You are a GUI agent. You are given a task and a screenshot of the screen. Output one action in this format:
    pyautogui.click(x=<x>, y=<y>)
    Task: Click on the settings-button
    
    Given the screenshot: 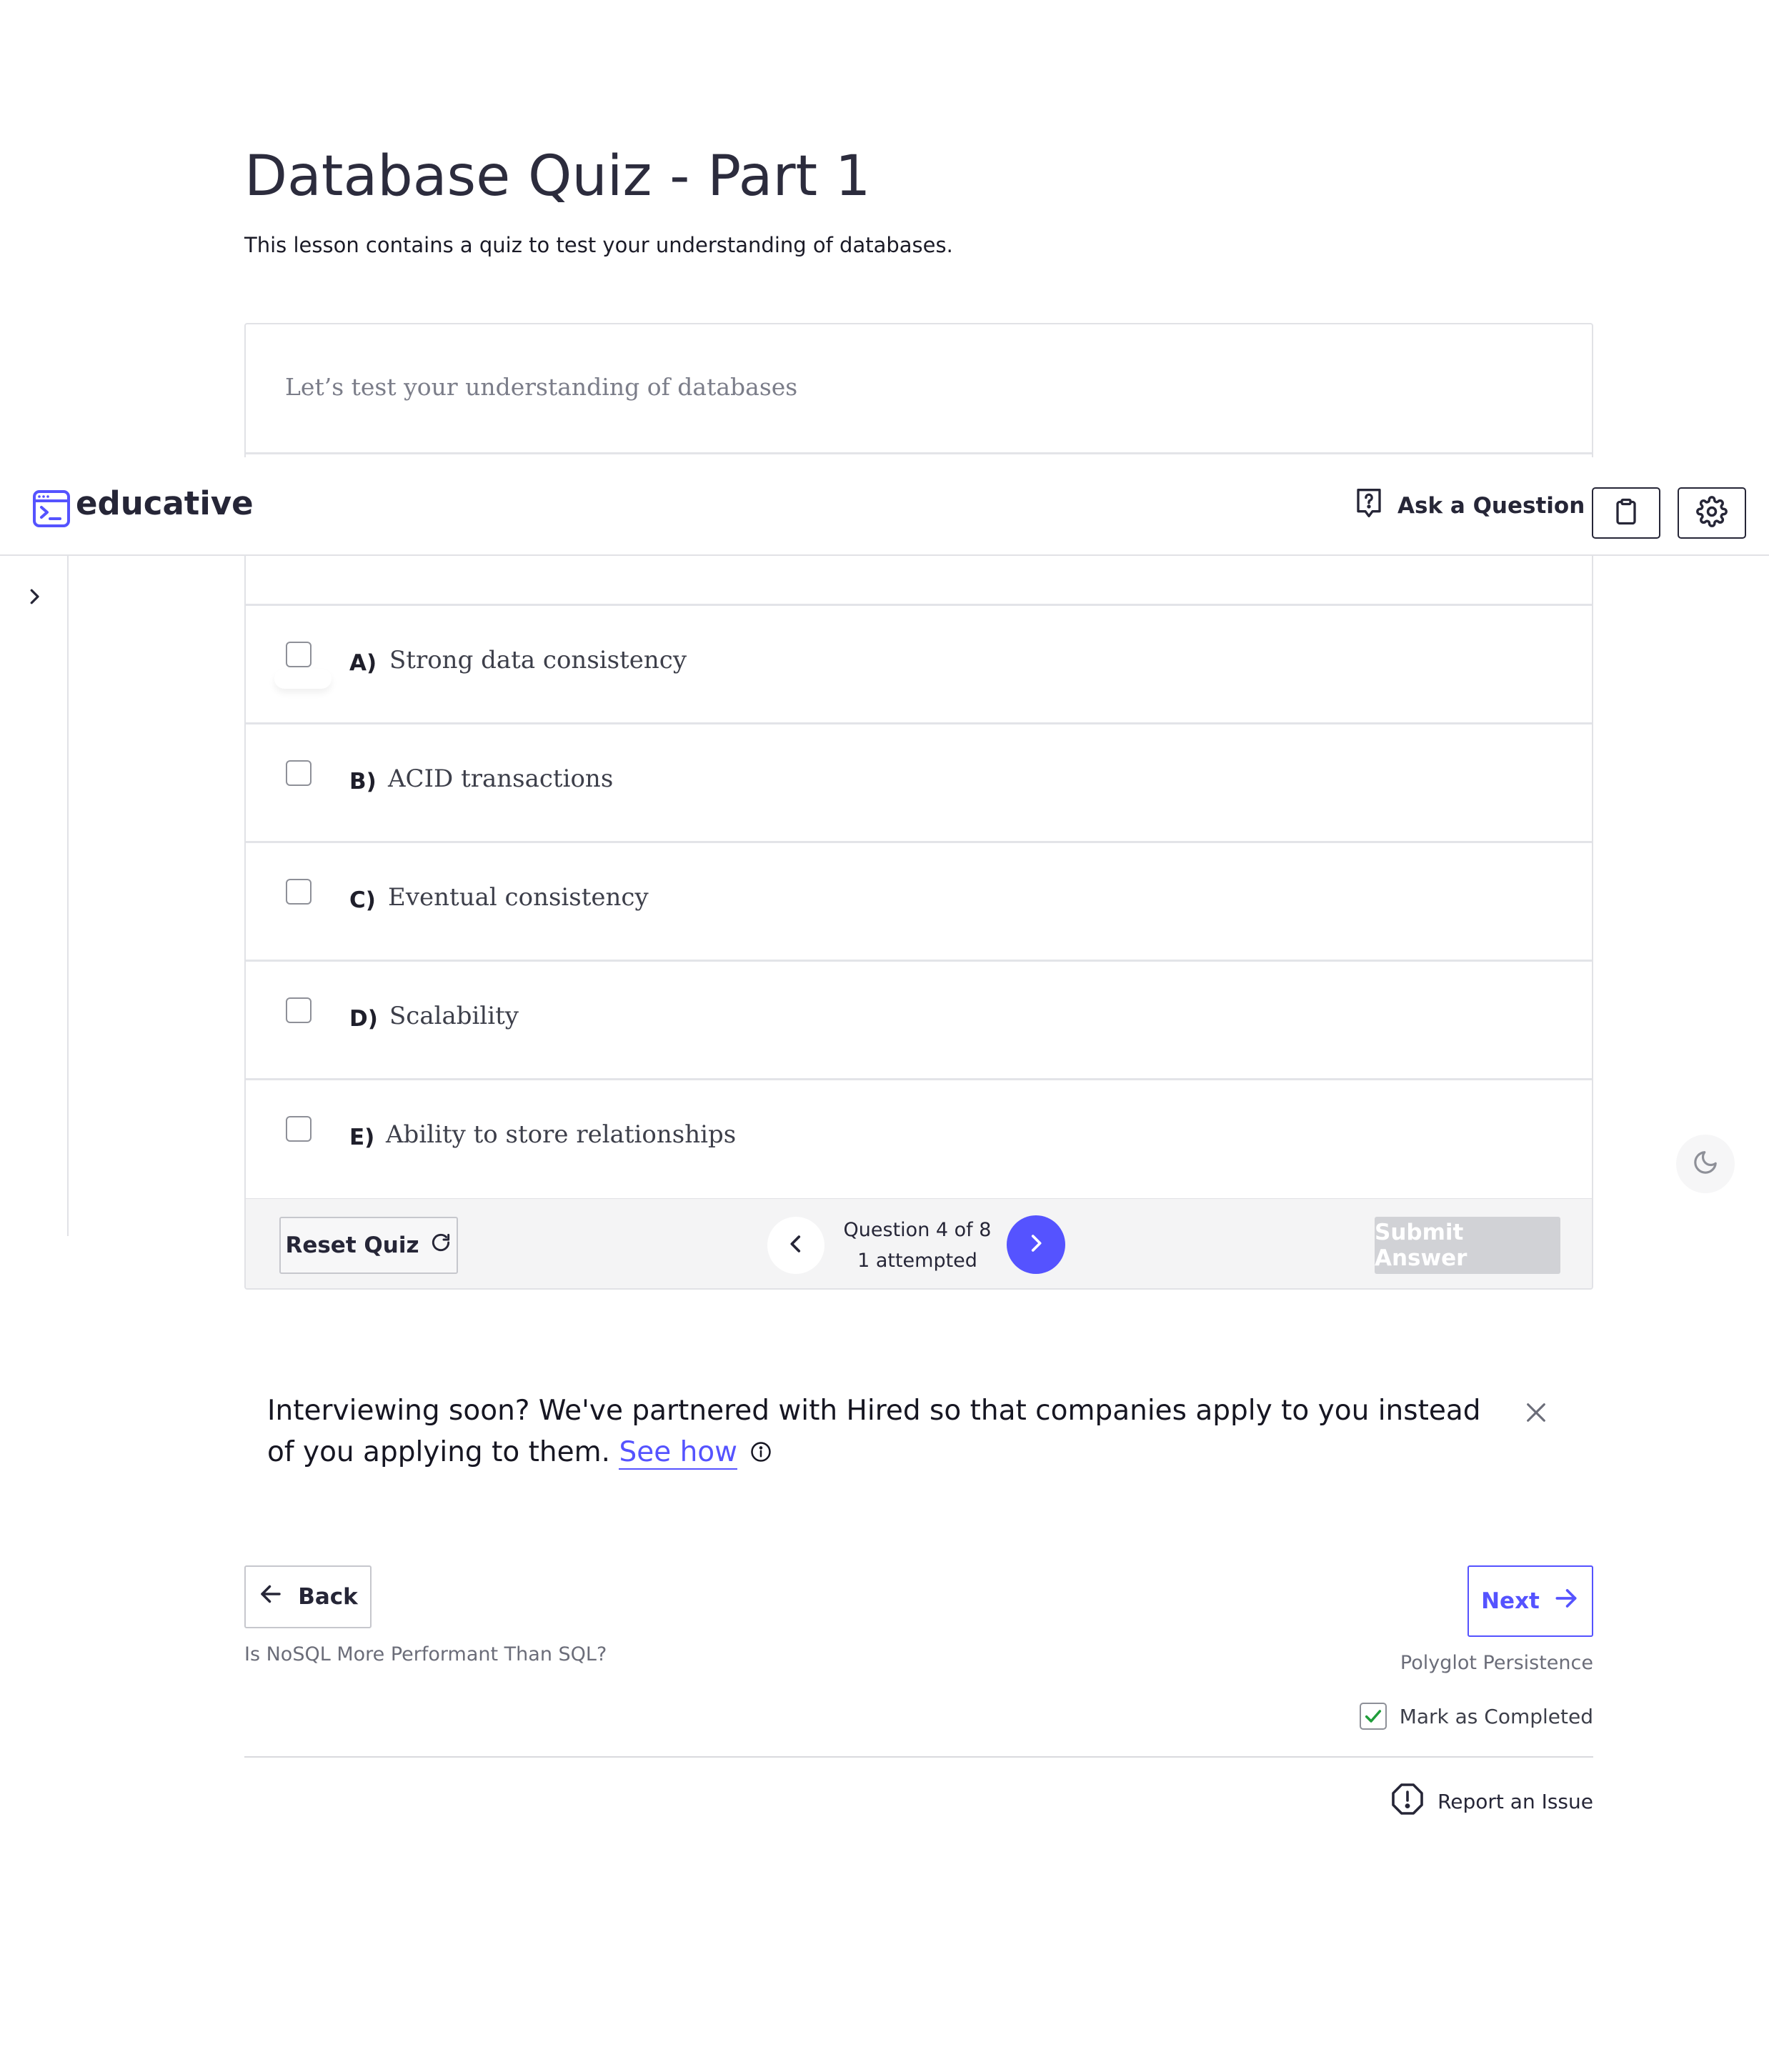 What is the action you would take?
    pyautogui.click(x=1712, y=513)
    